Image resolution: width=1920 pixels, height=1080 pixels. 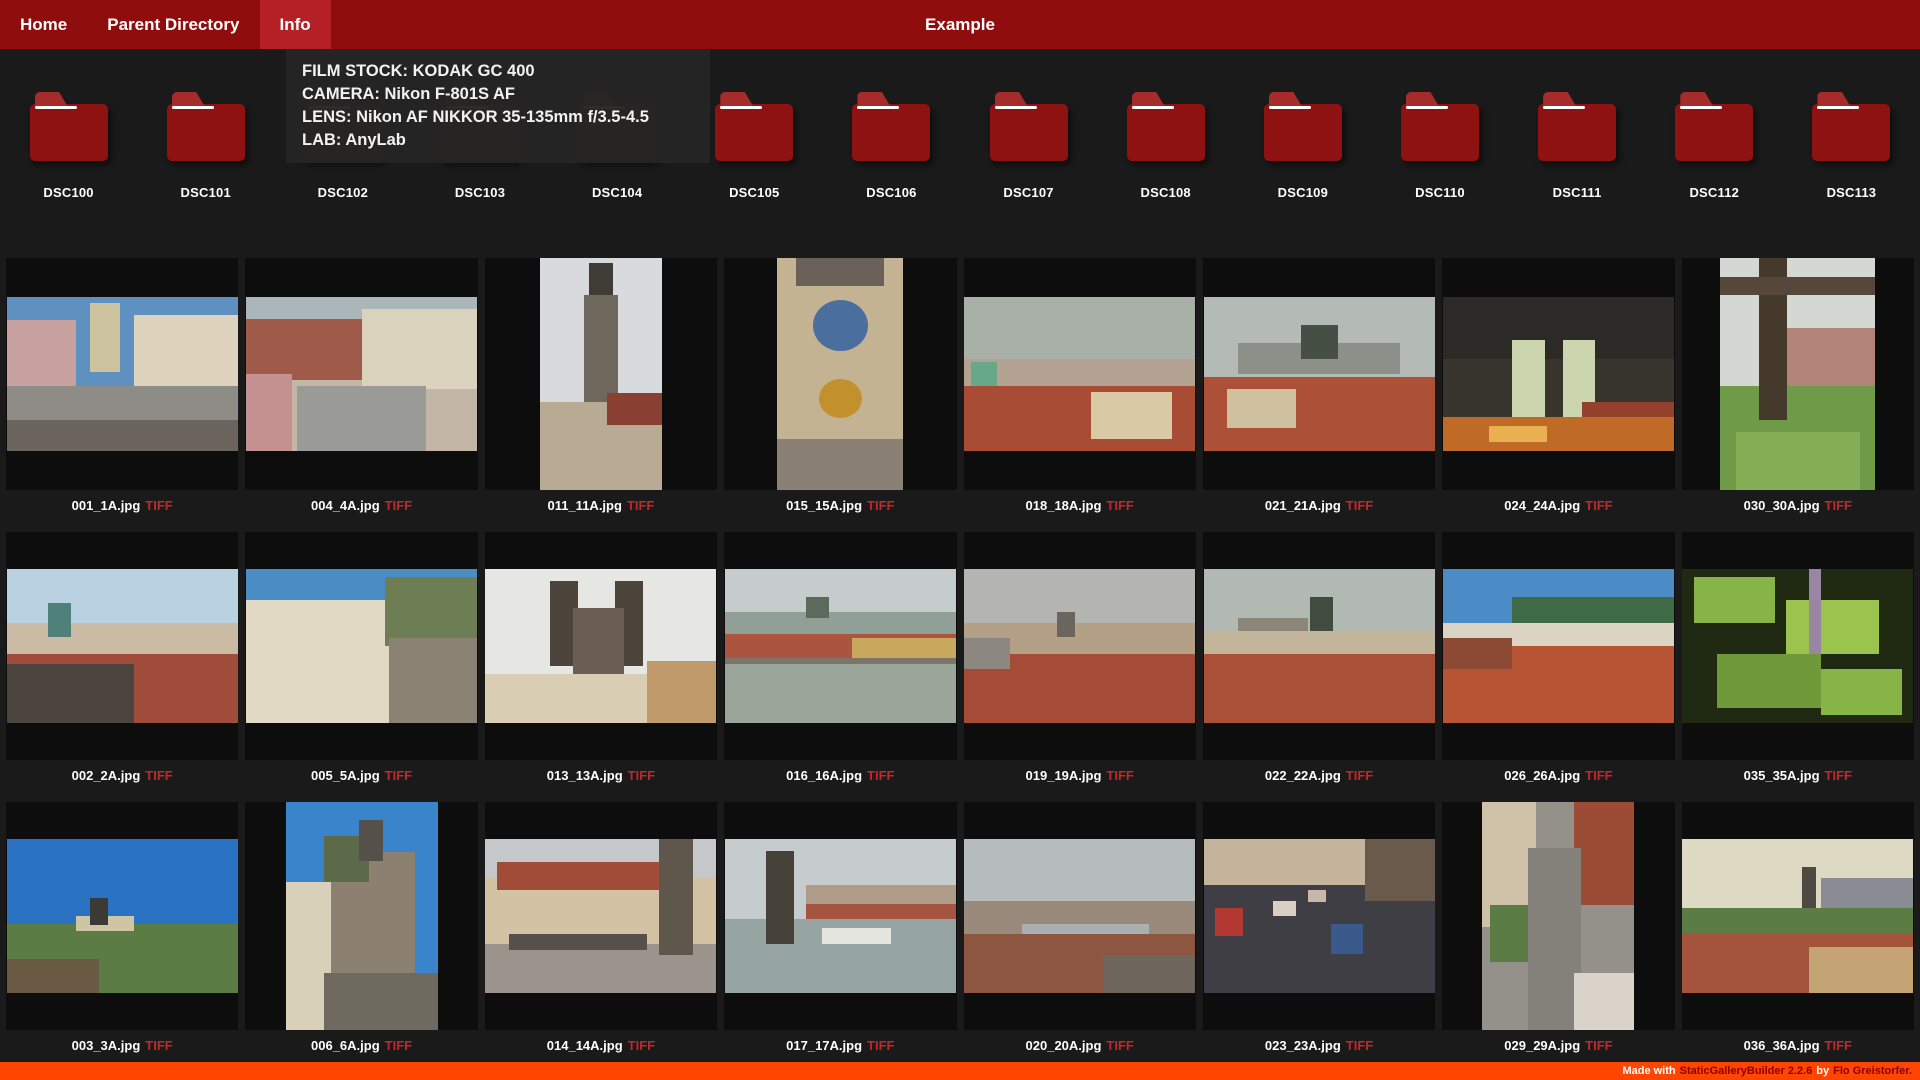 I want to click on nav-item-home: Home, so click(x=43, y=24).